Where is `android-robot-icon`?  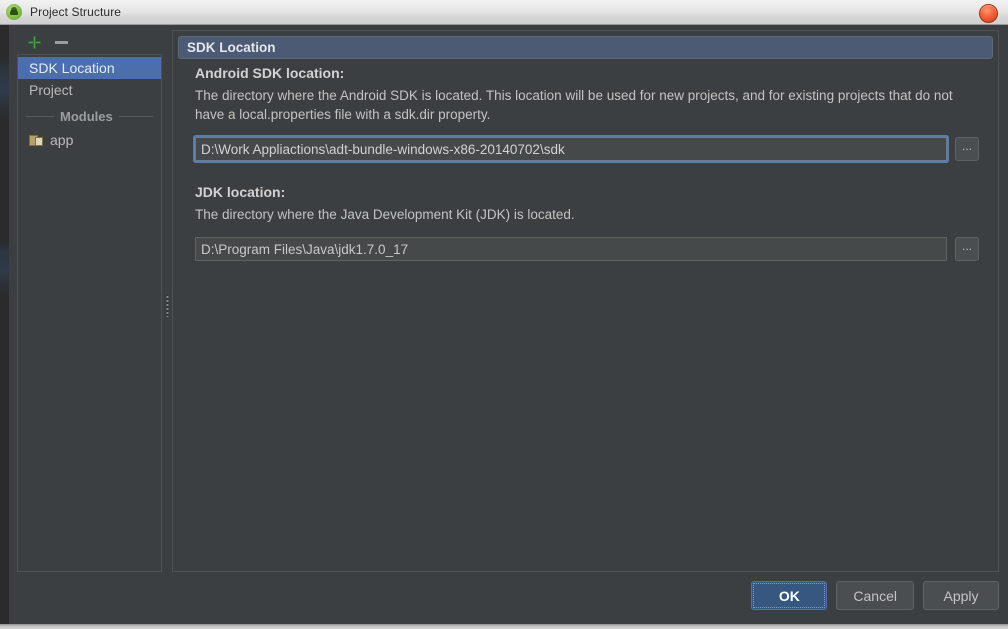
android-robot-icon is located at coordinates (14, 12).